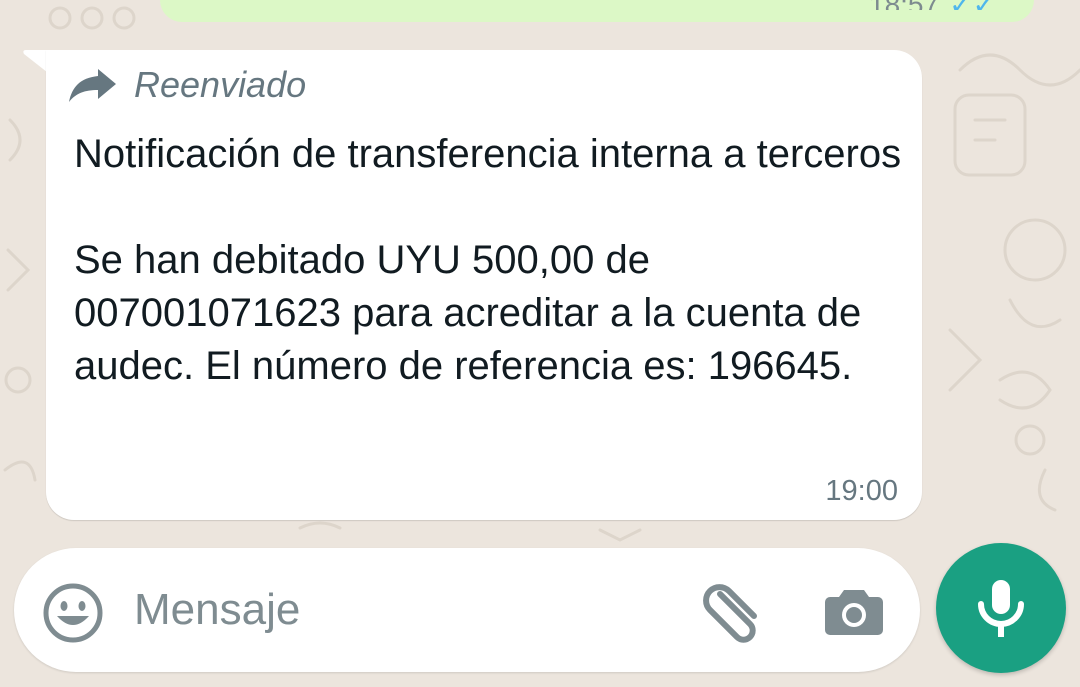  I want to click on message-input, so click(404, 610).